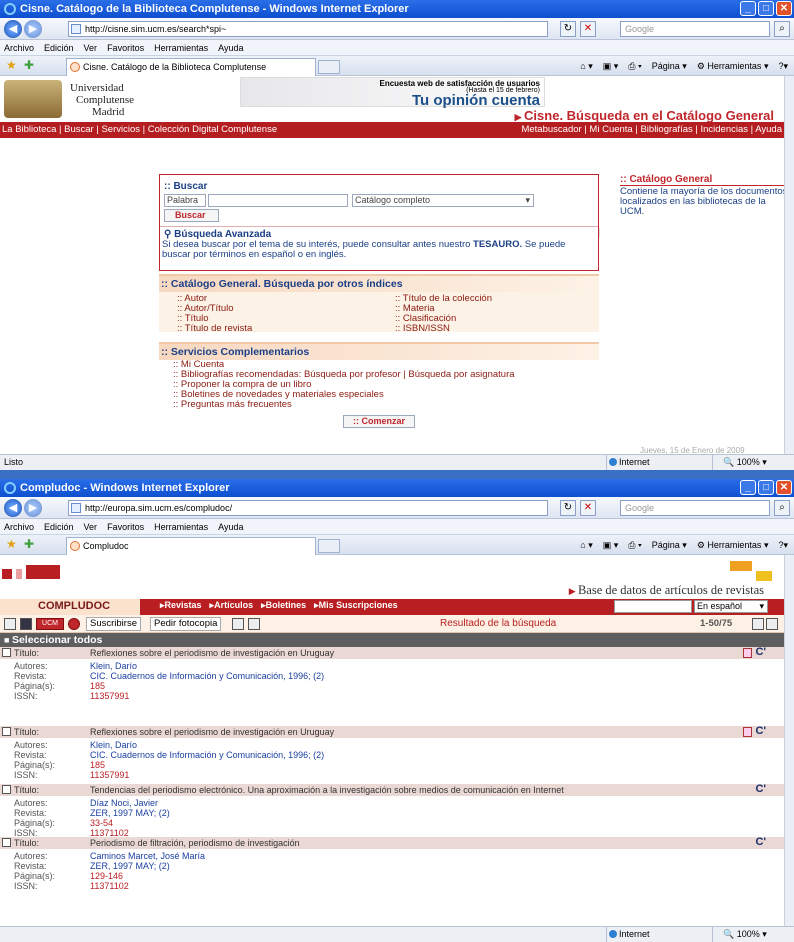 This screenshot has height=942, width=794. What do you see at coordinates (392, 640) in the screenshot?
I see `select-all-row: Seleccionar todos` at bounding box center [392, 640].